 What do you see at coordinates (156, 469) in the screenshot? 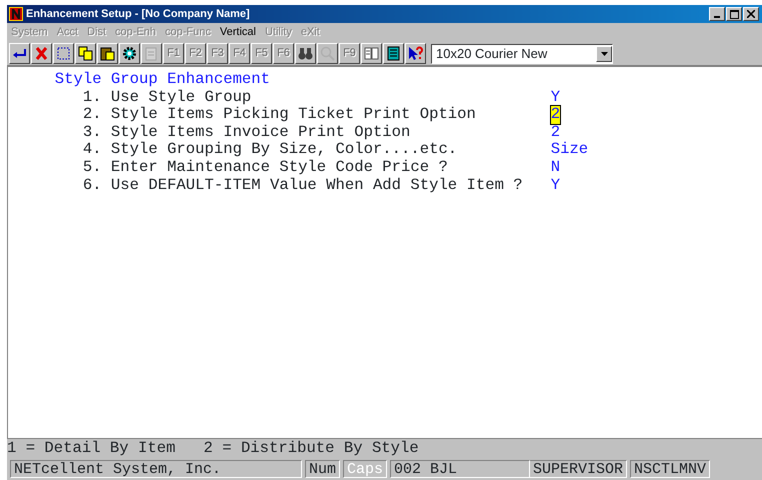
I see `status-panel: NETcellent System, Inc.` at bounding box center [156, 469].